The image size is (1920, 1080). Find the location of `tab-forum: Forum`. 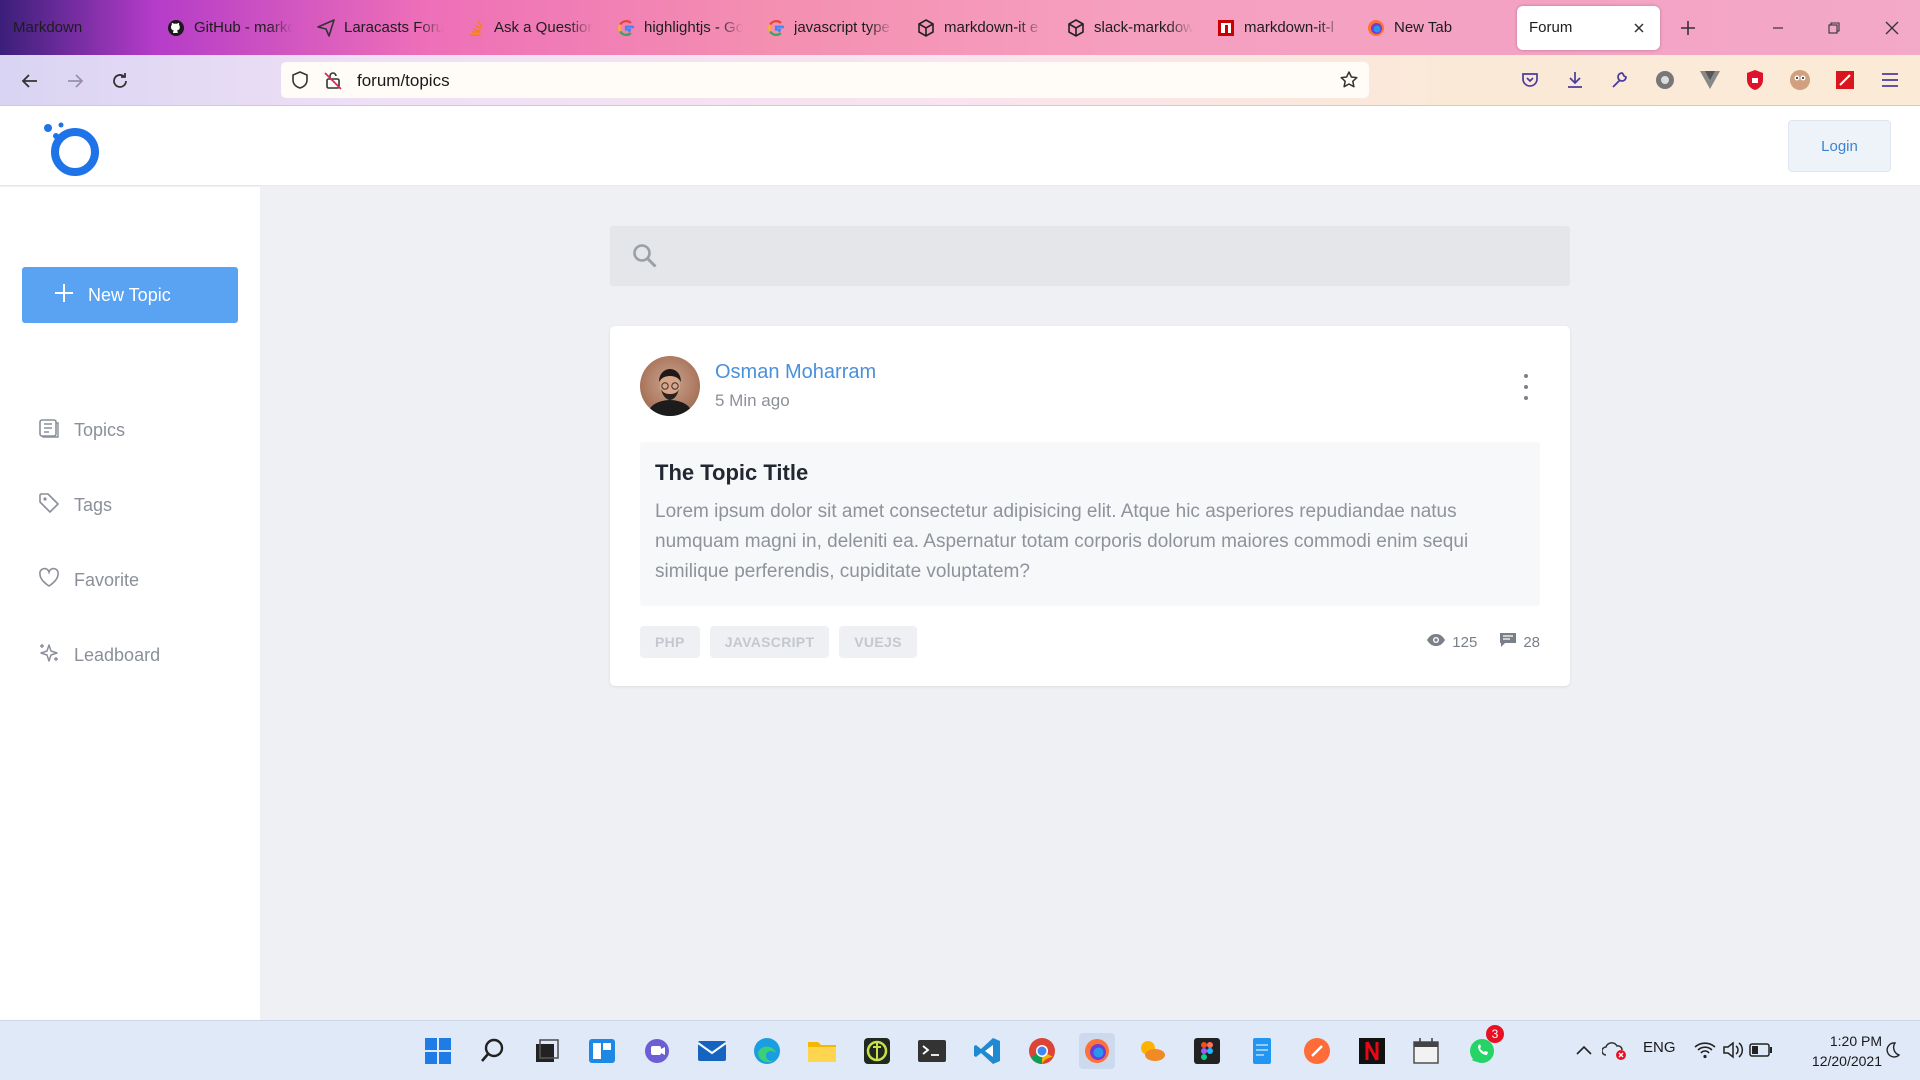

tab-forum: Forum is located at coordinates (1588, 27).